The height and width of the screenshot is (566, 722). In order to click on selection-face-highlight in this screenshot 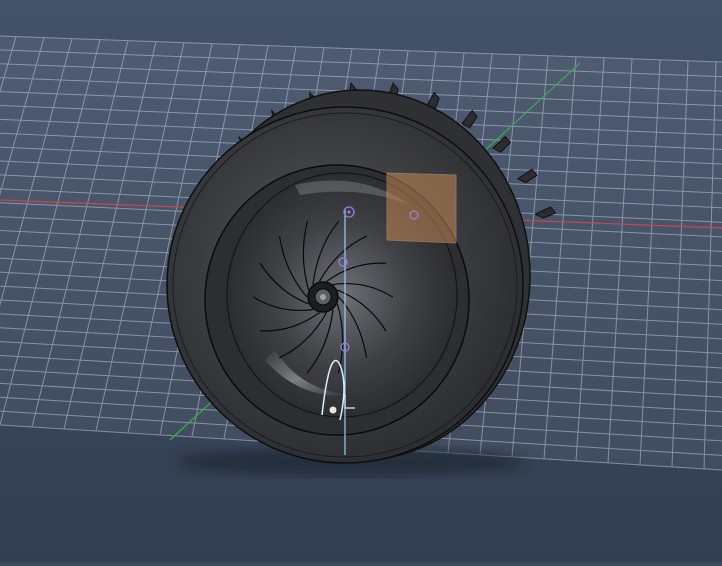, I will do `click(421, 208)`.